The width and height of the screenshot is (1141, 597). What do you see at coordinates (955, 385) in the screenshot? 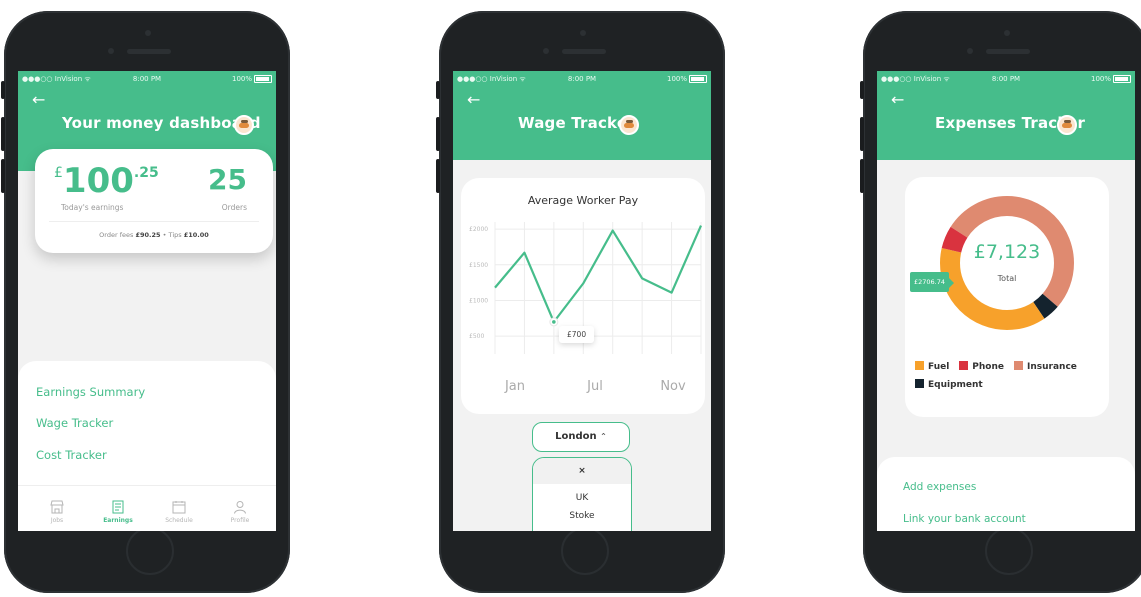
I see `legend-equipment-label: Equipment` at bounding box center [955, 385].